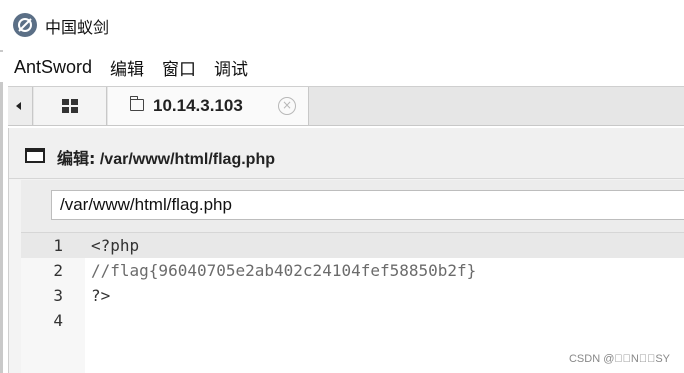  What do you see at coordinates (346, 106) in the screenshot?
I see `tab-bar: 10.14.3.103 ×` at bounding box center [346, 106].